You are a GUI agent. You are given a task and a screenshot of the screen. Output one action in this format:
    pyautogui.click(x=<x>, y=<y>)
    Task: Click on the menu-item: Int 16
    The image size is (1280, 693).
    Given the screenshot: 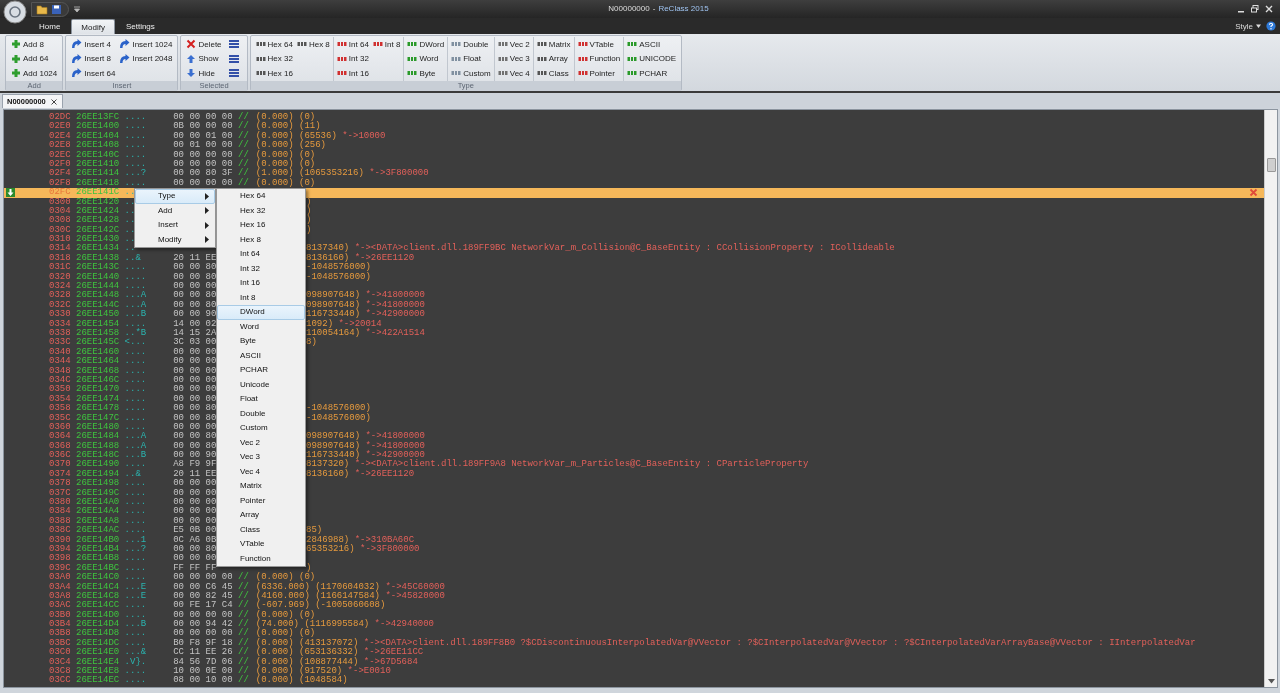 What is the action you would take?
    pyautogui.click(x=261, y=283)
    